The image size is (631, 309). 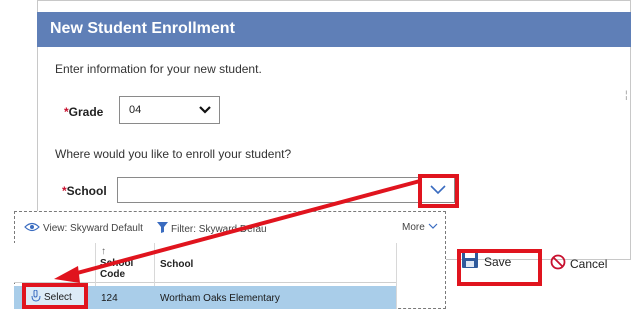 What do you see at coordinates (158, 69) in the screenshot?
I see `intro-text: Enter information for your new student.` at bounding box center [158, 69].